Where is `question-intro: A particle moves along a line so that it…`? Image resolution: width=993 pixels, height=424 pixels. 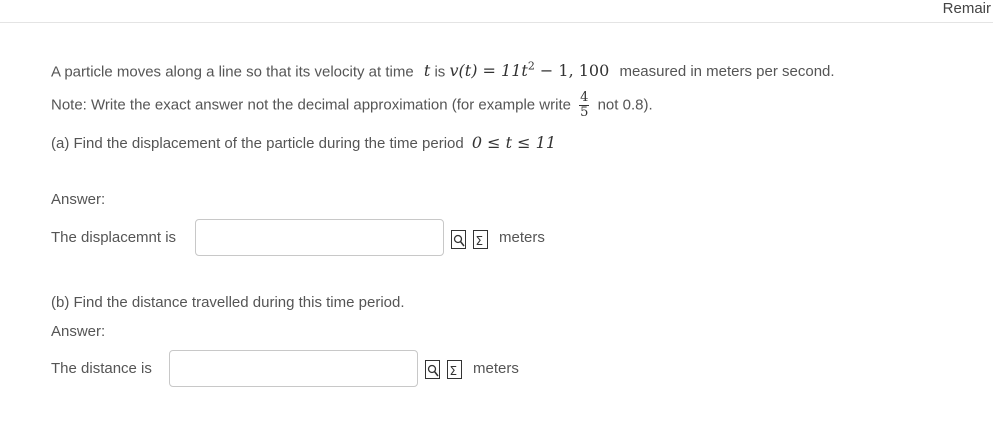 question-intro: A particle moves along a line so that it… is located at coordinates (443, 70).